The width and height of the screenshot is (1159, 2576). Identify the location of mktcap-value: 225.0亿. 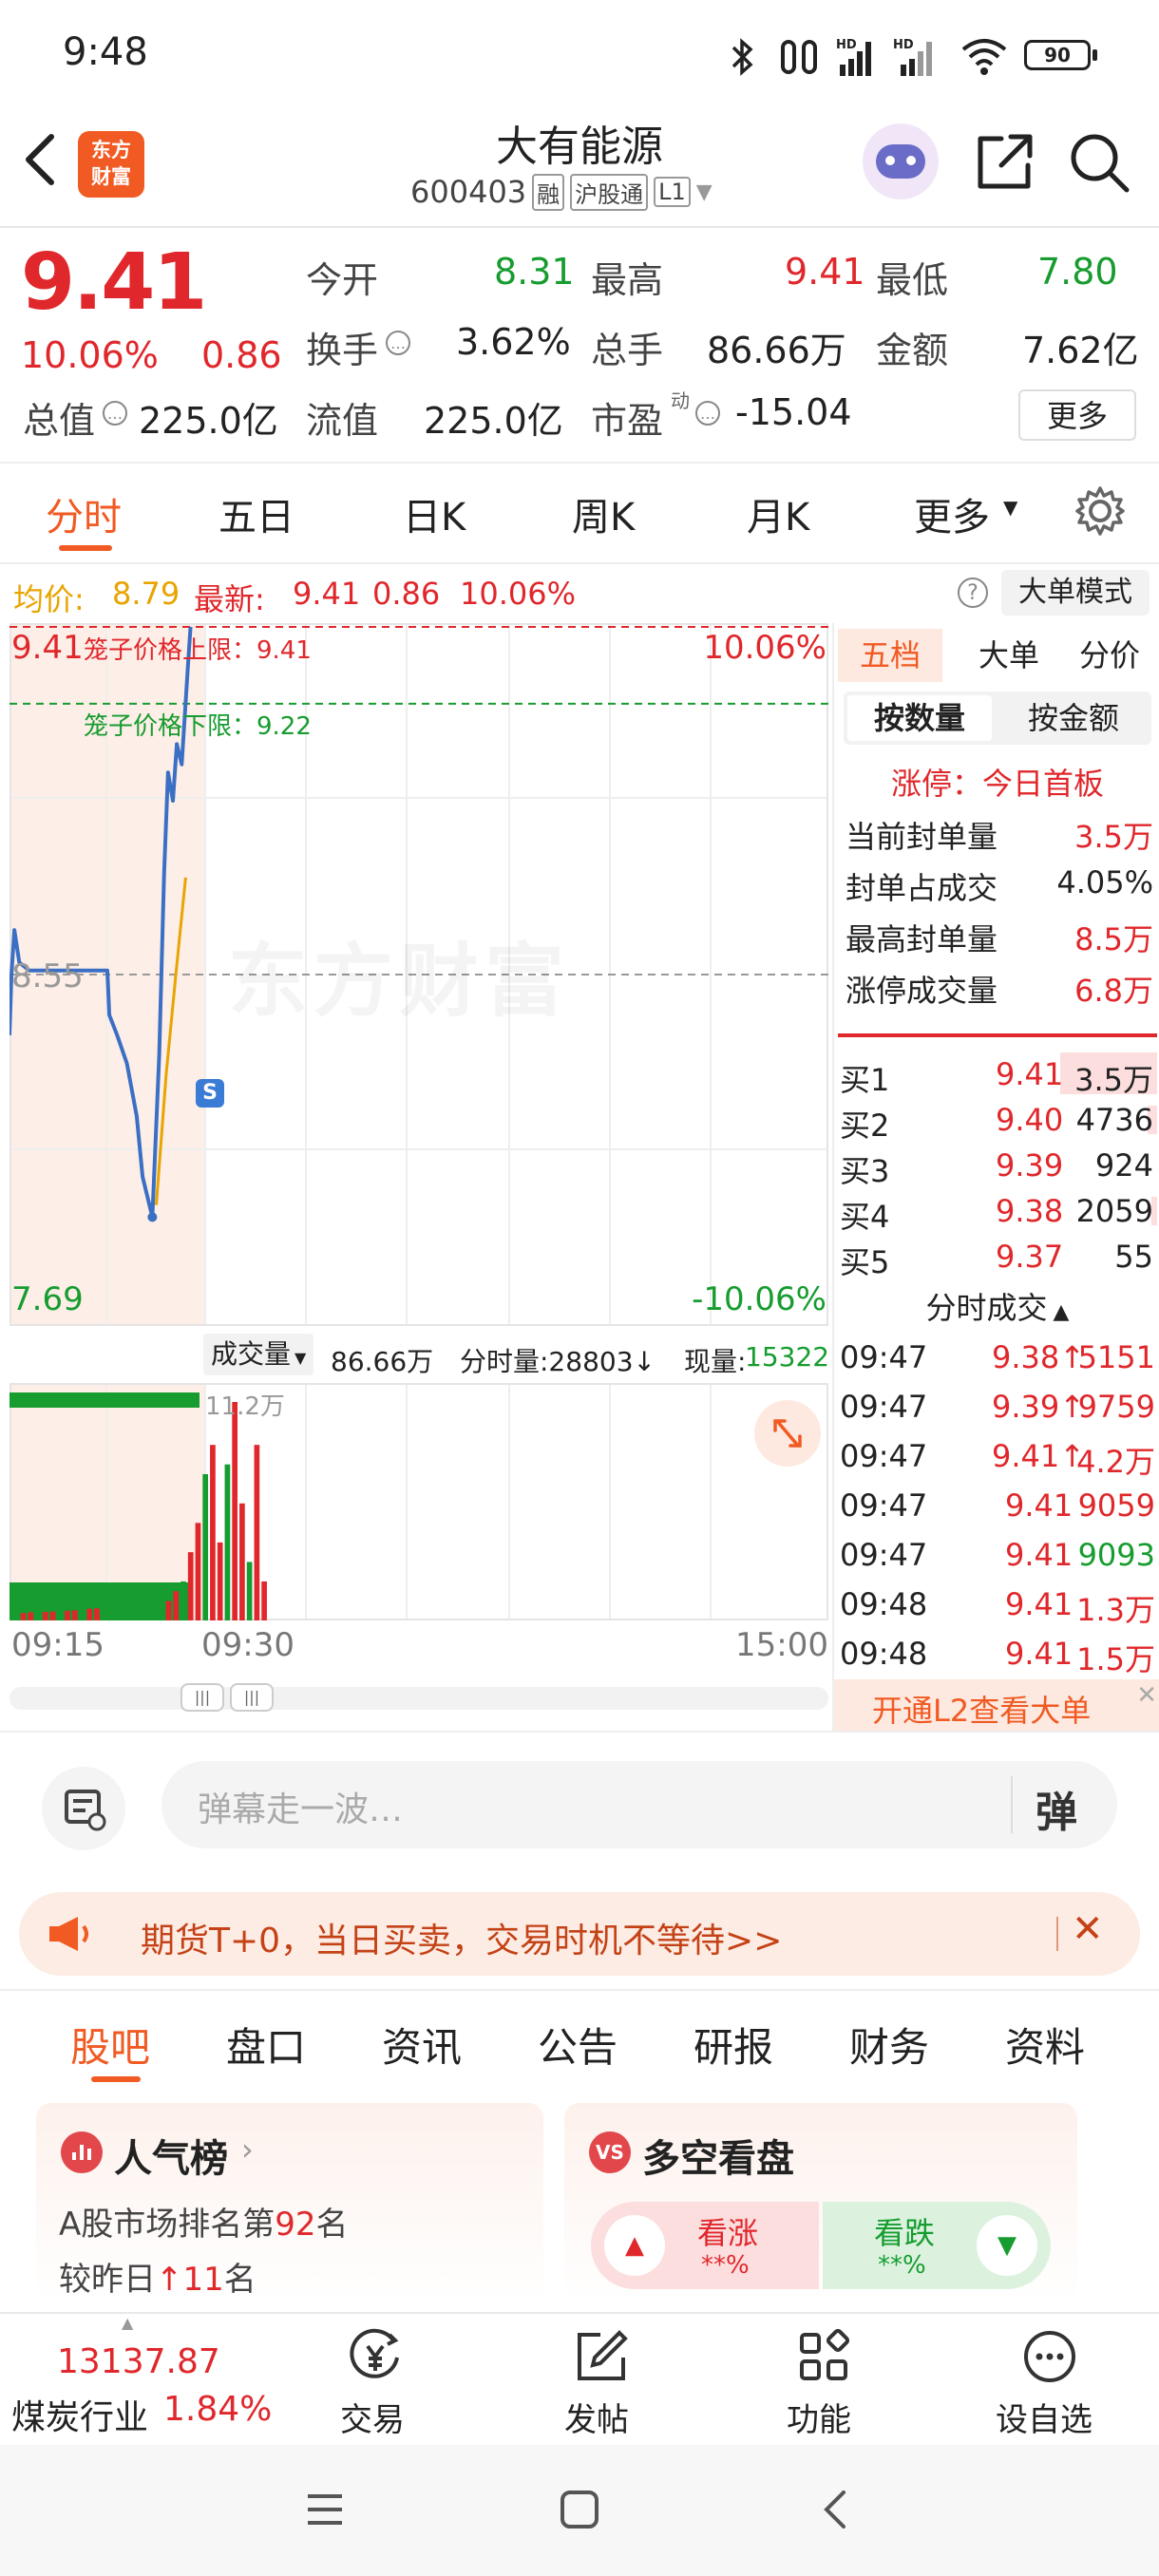
(208, 421).